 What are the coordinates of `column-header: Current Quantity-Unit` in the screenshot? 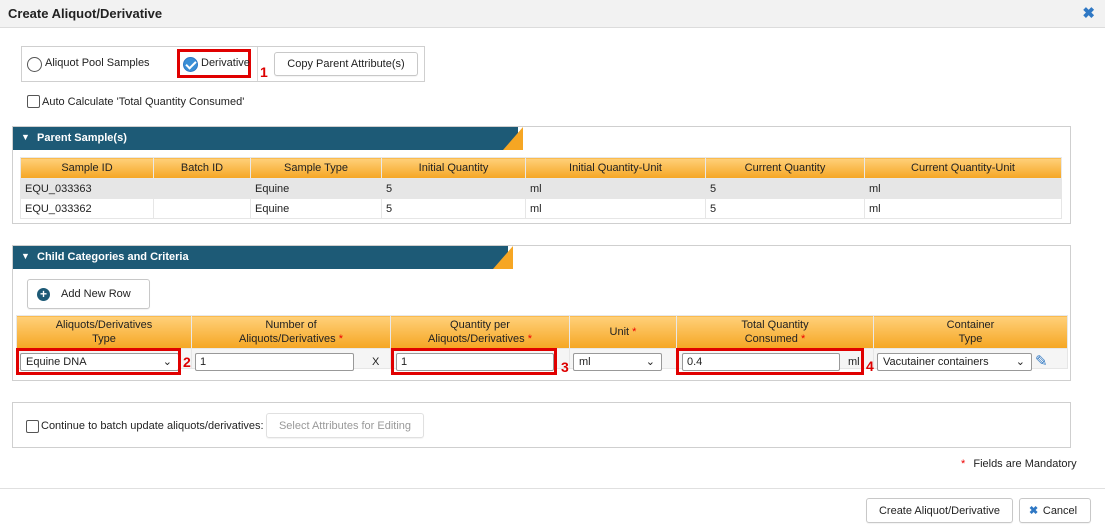 It's located at (963, 168).